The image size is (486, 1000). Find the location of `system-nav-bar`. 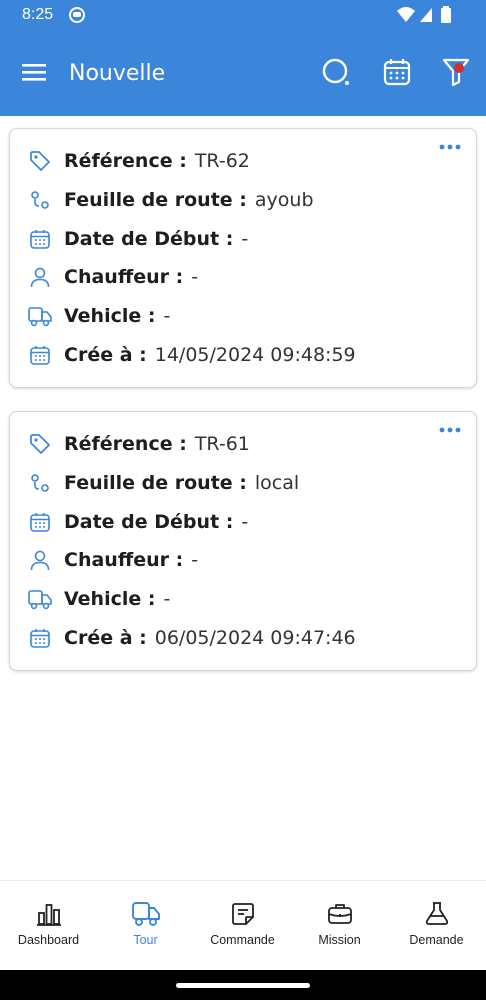

system-nav-bar is located at coordinates (243, 985).